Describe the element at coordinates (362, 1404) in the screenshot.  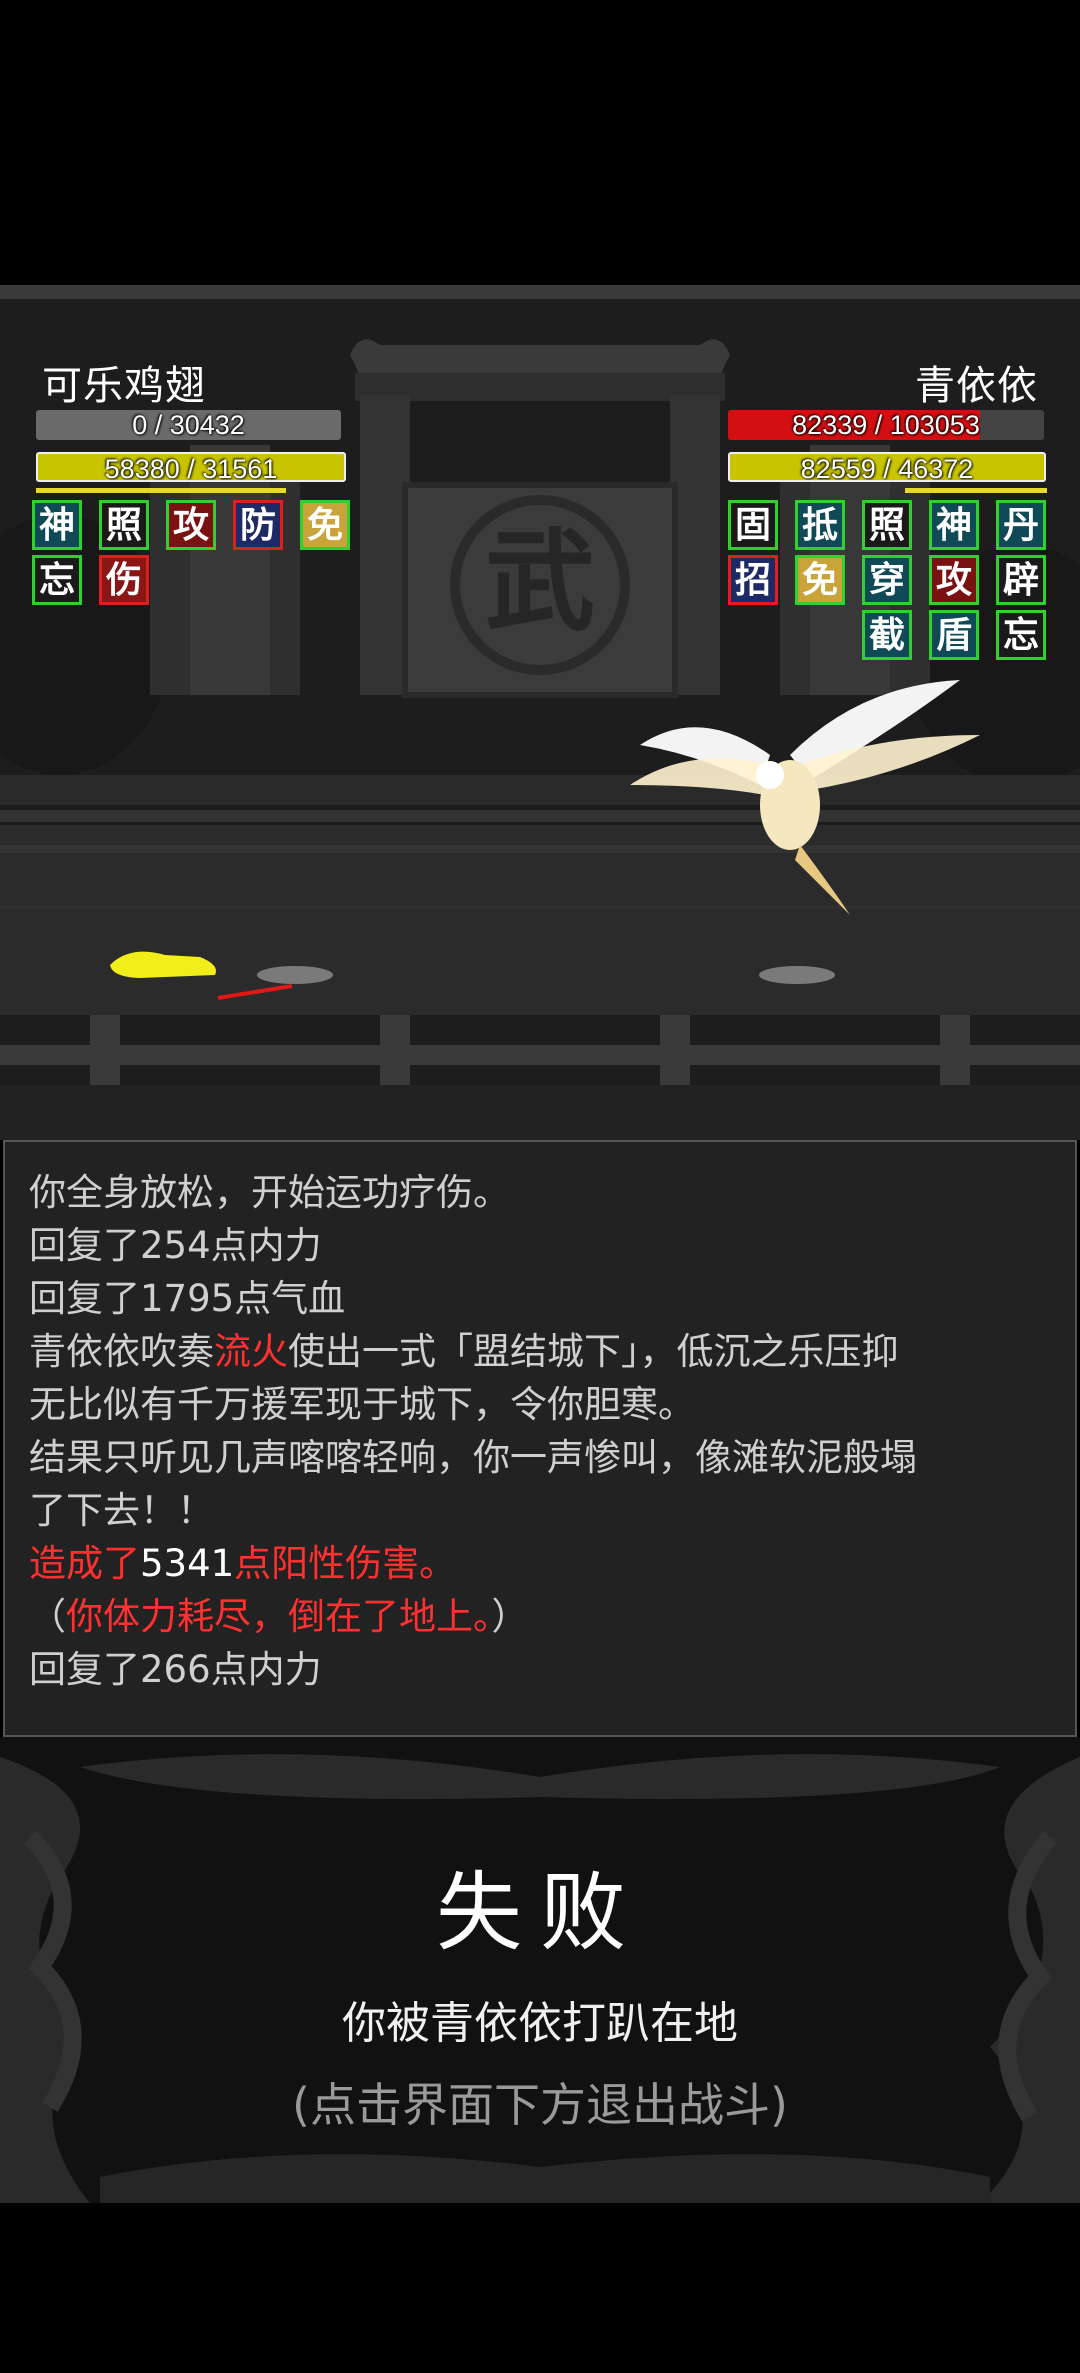
I see `log-line: 无比似有千万援军现于城下，令你胆寒。` at that location.